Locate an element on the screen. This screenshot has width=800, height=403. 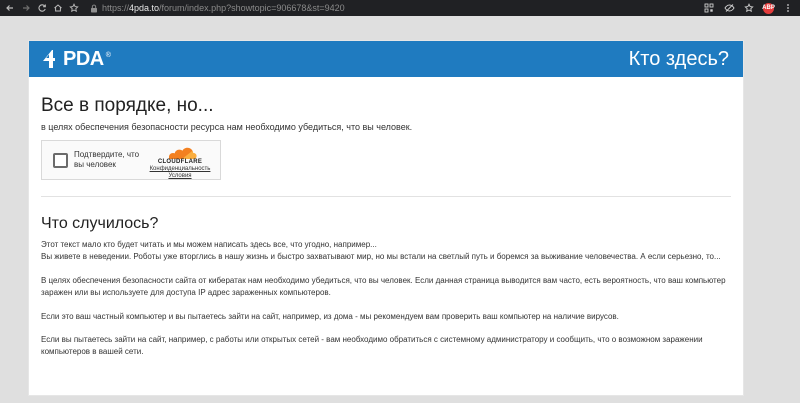
cloudflare-brand: CLOUDFLARE is located at coordinates (180, 162).